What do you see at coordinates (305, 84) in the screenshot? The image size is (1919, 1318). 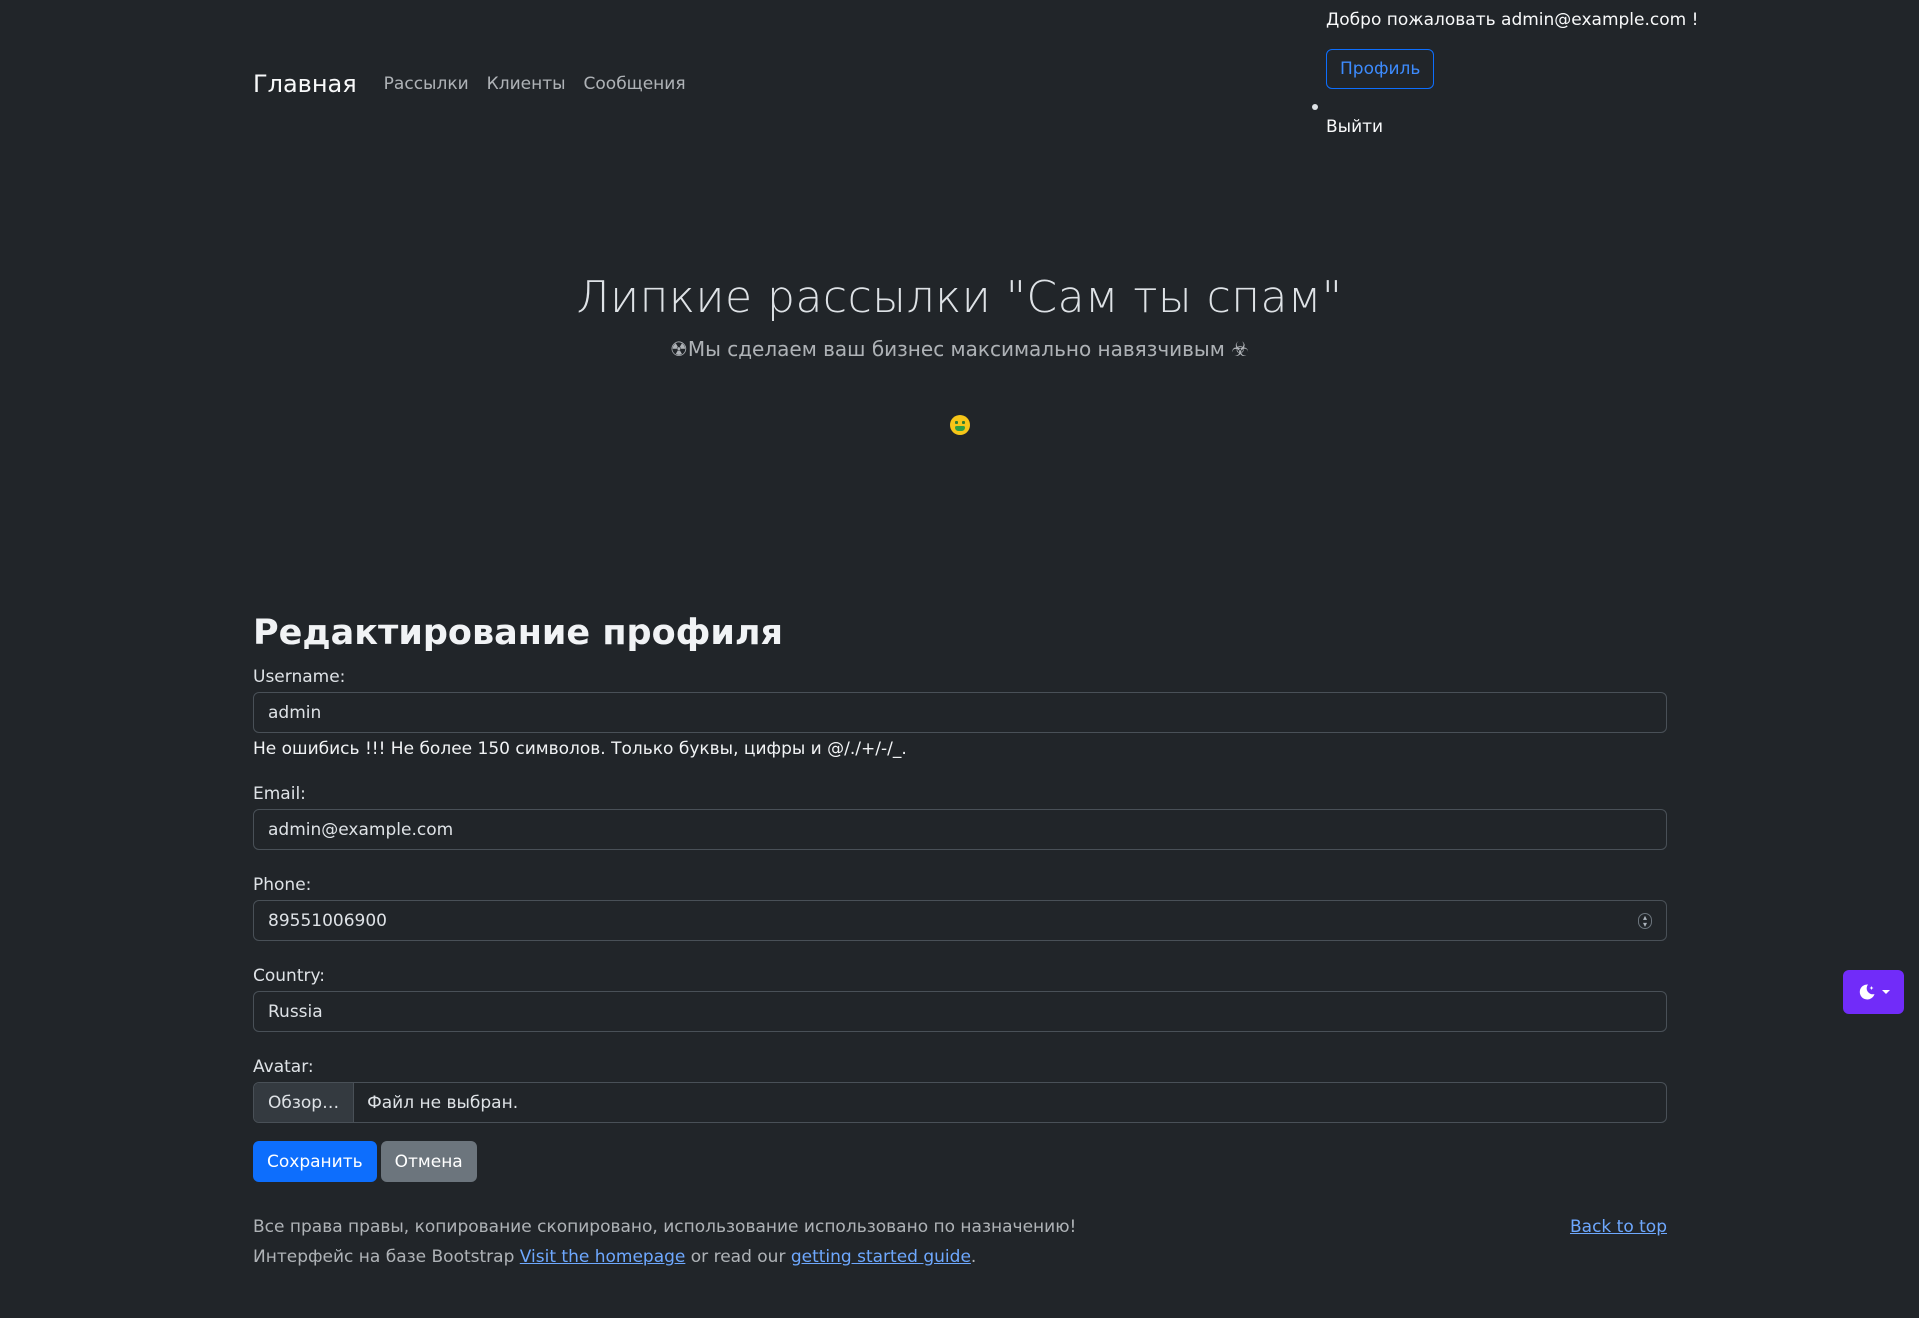 I see `brand-home-link: Главная` at bounding box center [305, 84].